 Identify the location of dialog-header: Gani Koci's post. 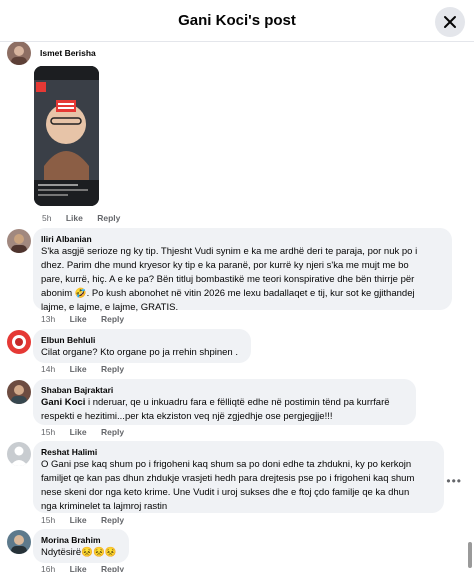
(237, 21).